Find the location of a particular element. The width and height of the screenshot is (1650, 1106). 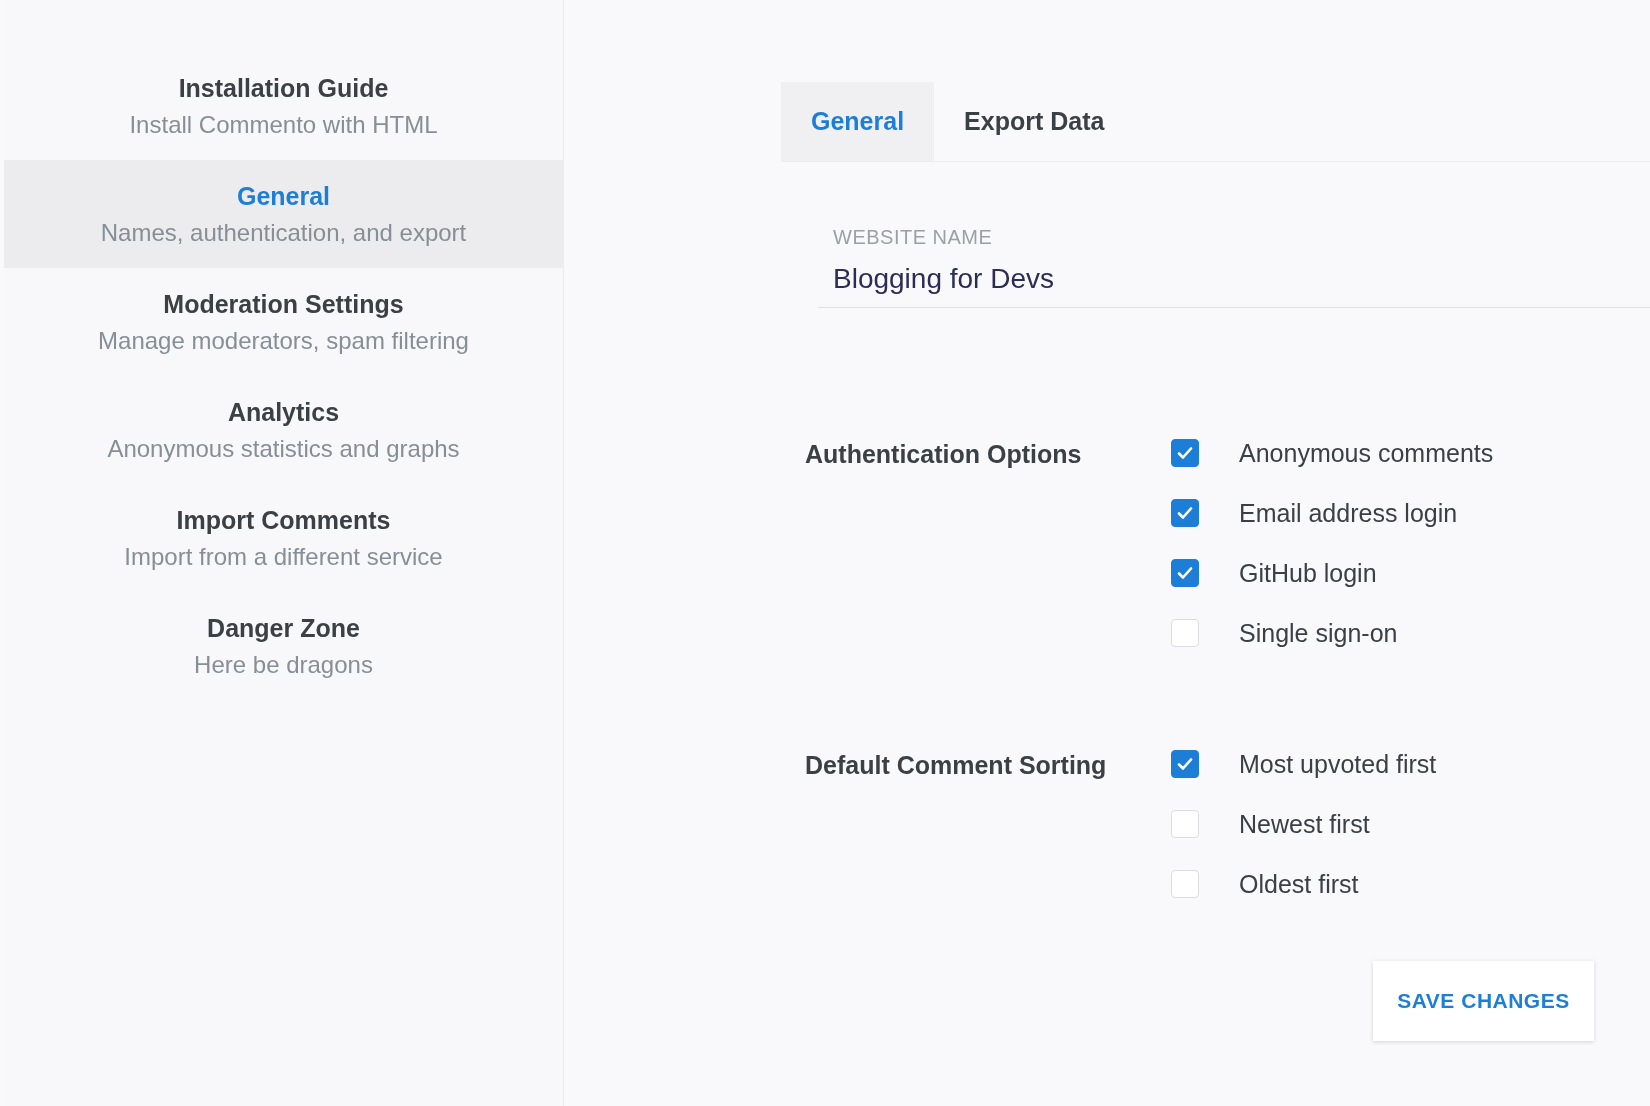

sidebar-item-subtitle: Here be dragons is located at coordinates (283, 664).